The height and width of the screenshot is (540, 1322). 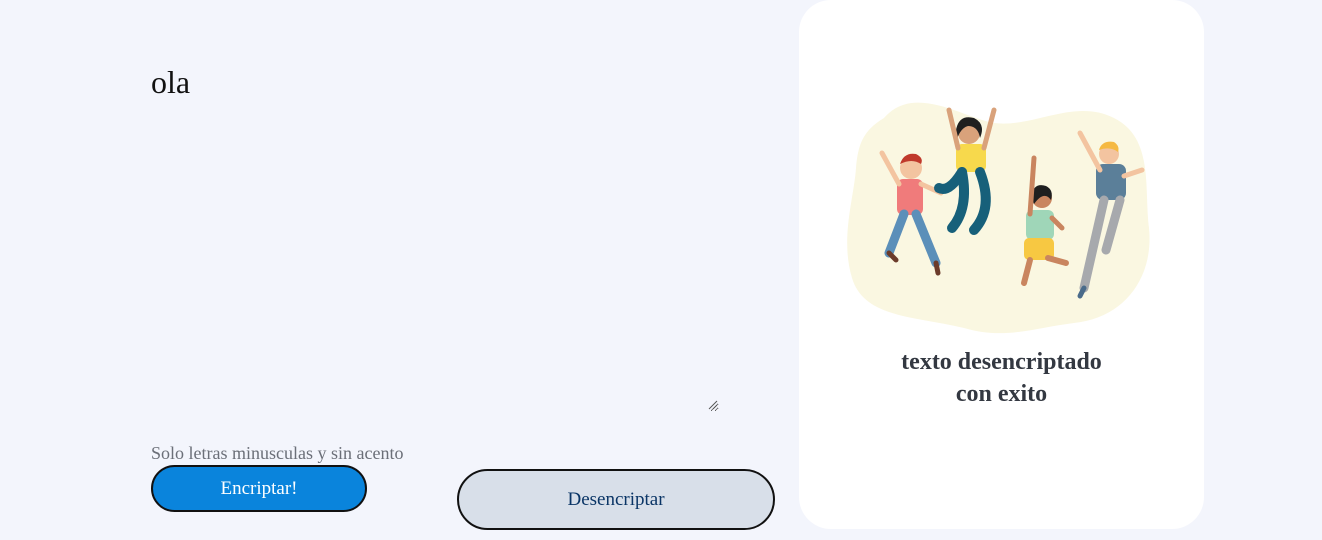 I want to click on input-hint: Solo letras minusculas y sin acento, so click(x=277, y=453).